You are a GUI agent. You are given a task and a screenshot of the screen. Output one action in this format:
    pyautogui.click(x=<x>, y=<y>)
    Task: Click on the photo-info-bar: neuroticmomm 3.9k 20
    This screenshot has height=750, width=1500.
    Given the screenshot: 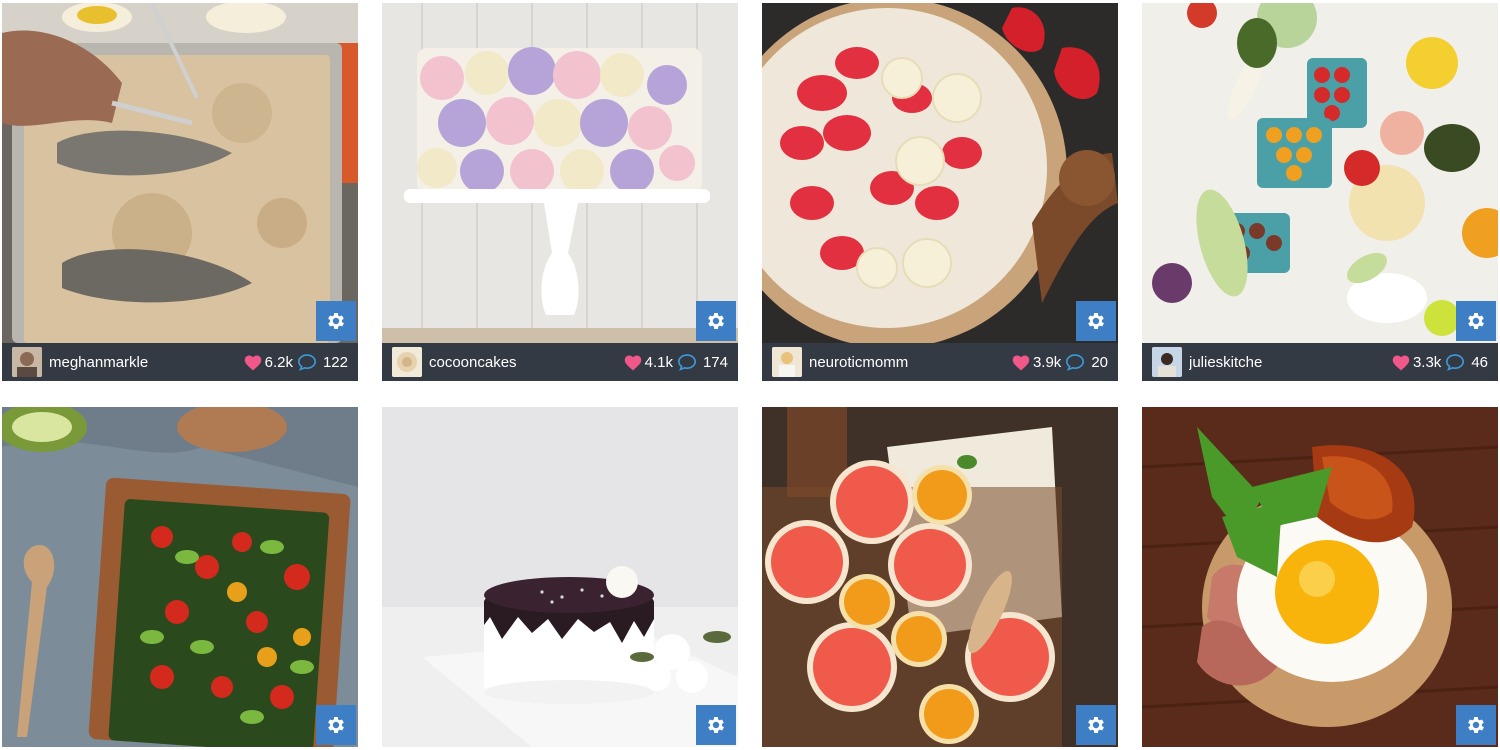 What is the action you would take?
    pyautogui.click(x=940, y=362)
    